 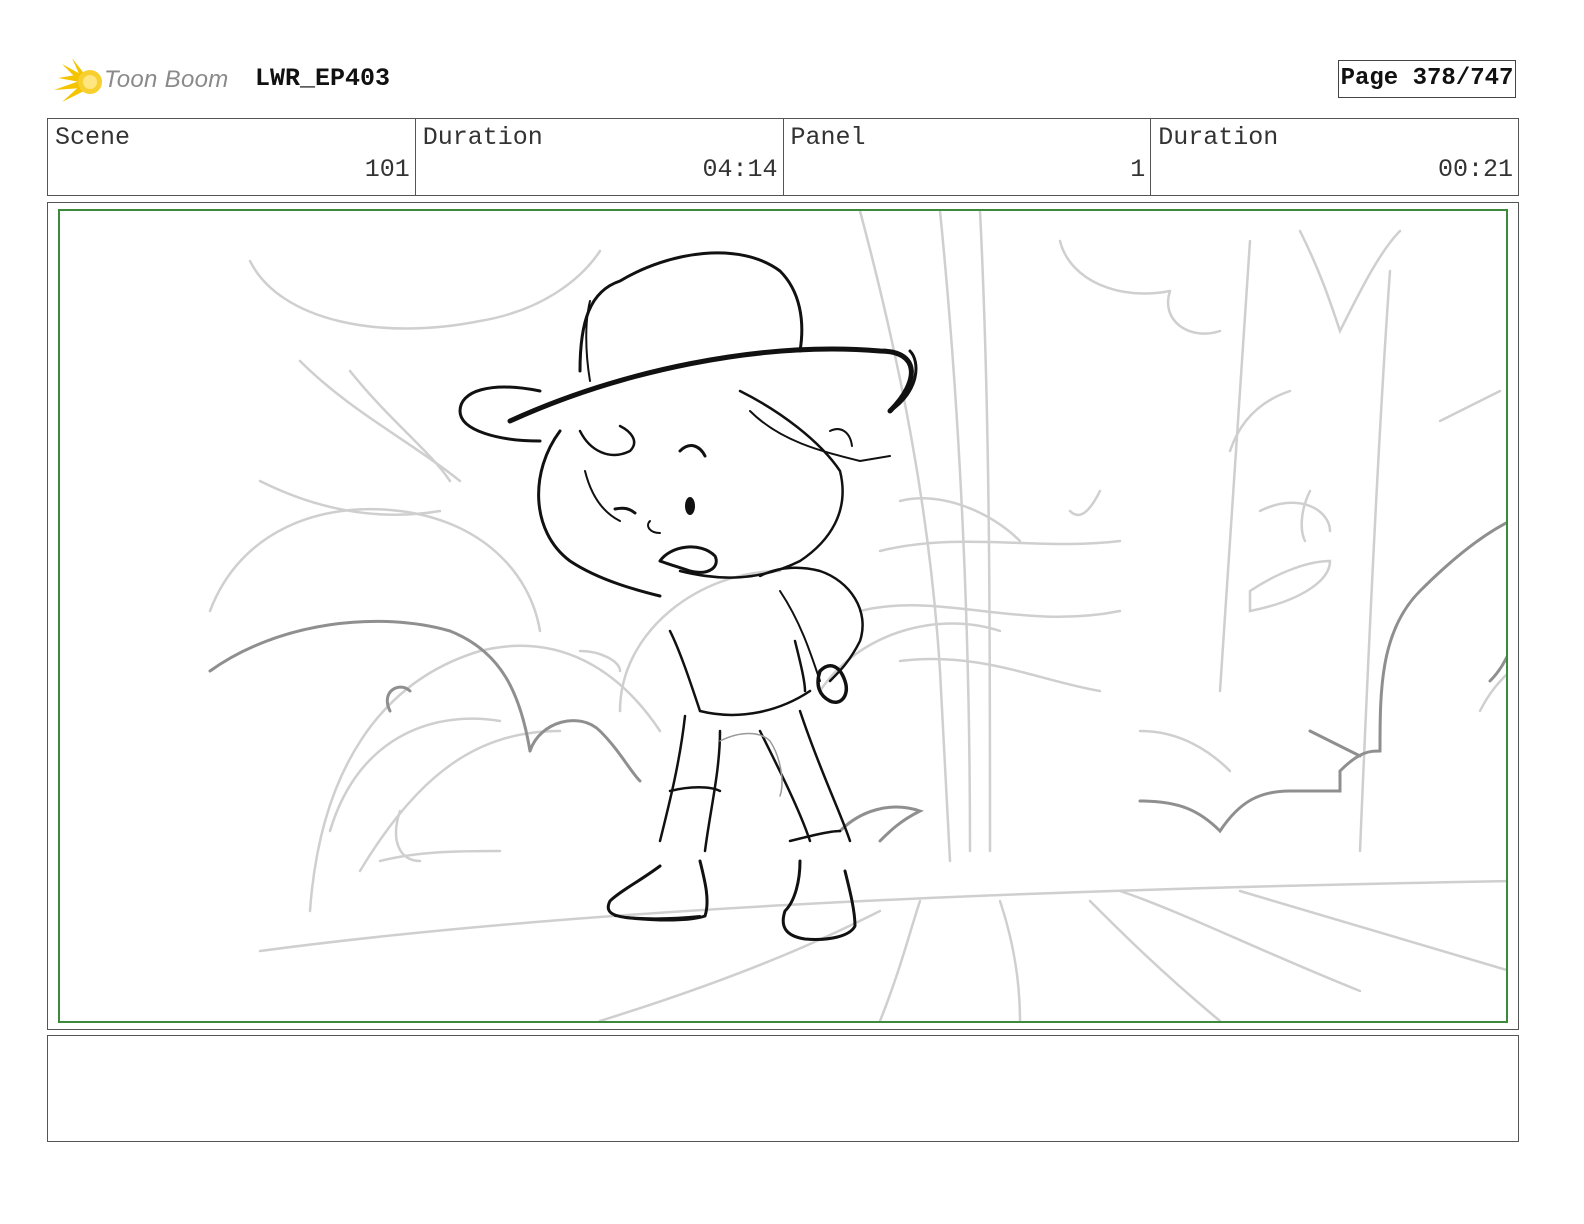 I want to click on panel-label: Panel, so click(x=828, y=137).